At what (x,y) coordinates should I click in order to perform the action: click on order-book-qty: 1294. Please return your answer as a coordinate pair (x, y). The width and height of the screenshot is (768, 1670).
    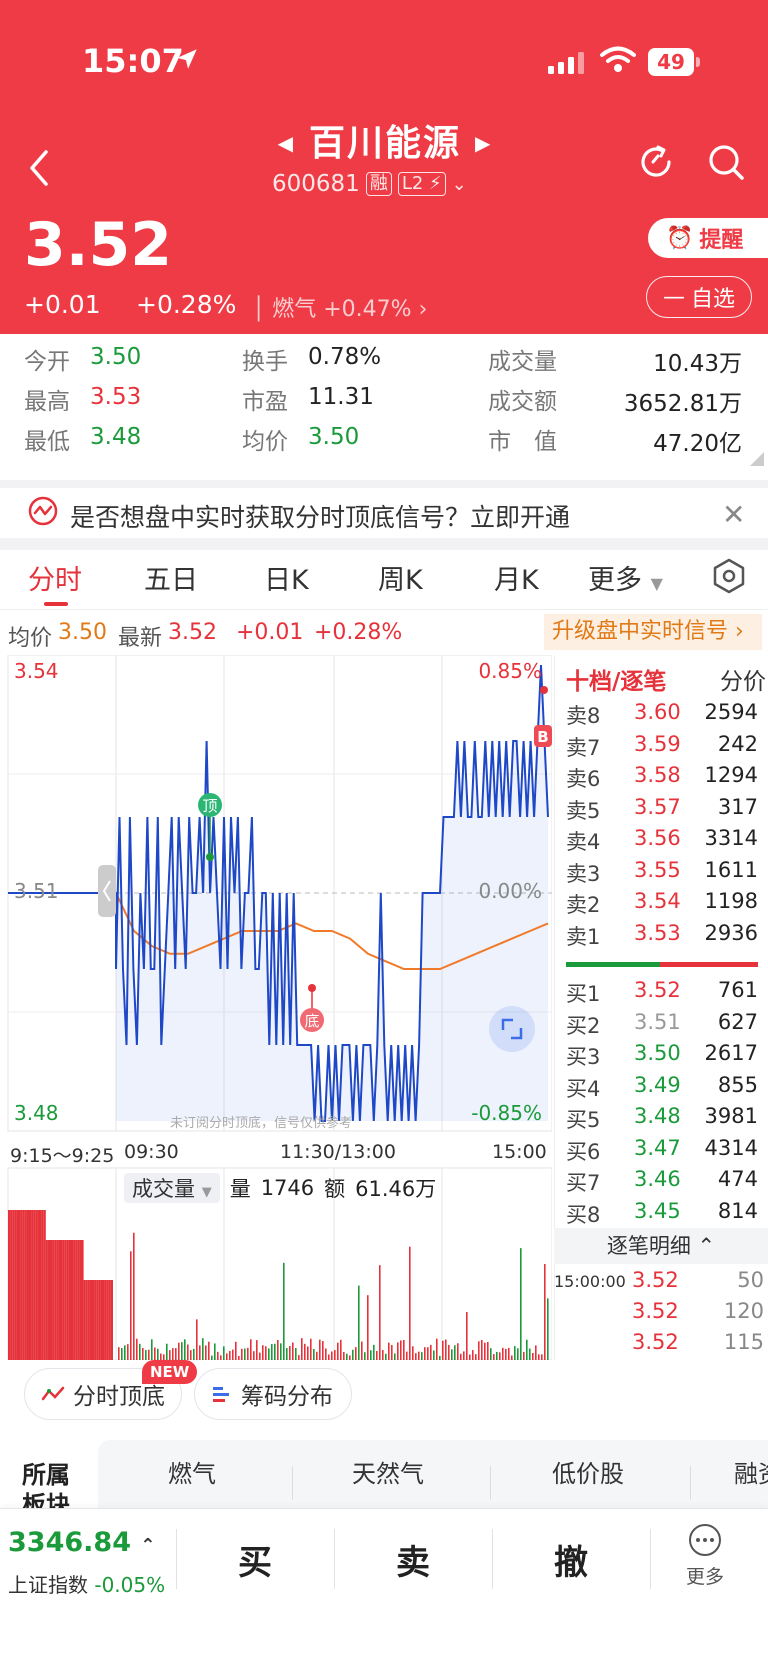
    Looking at the image, I should click on (731, 775).